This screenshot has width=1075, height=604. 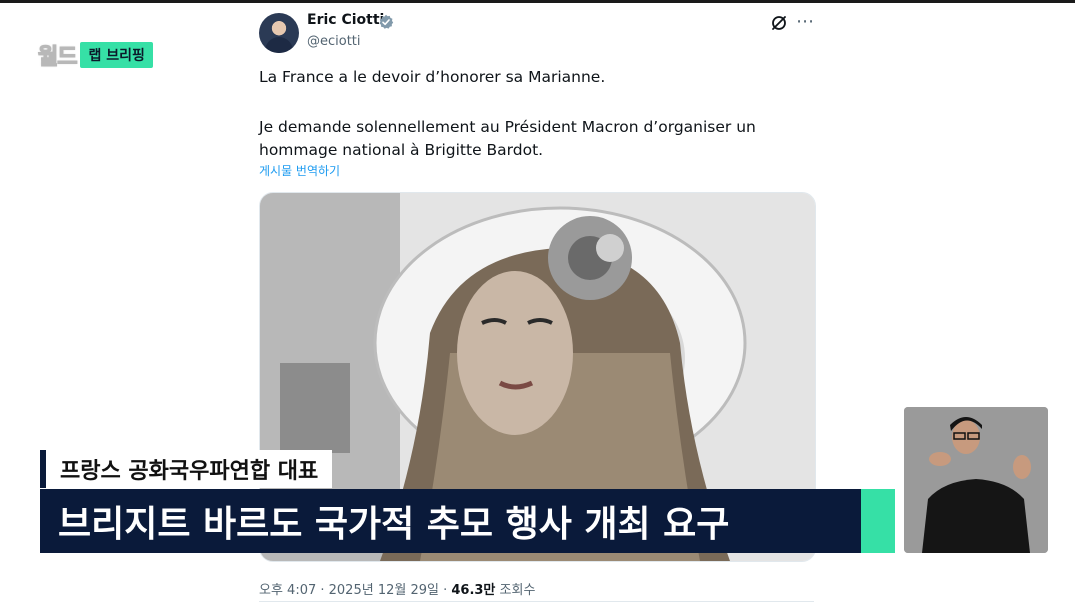 I want to click on sign-language-interpreter, so click(x=976, y=480).